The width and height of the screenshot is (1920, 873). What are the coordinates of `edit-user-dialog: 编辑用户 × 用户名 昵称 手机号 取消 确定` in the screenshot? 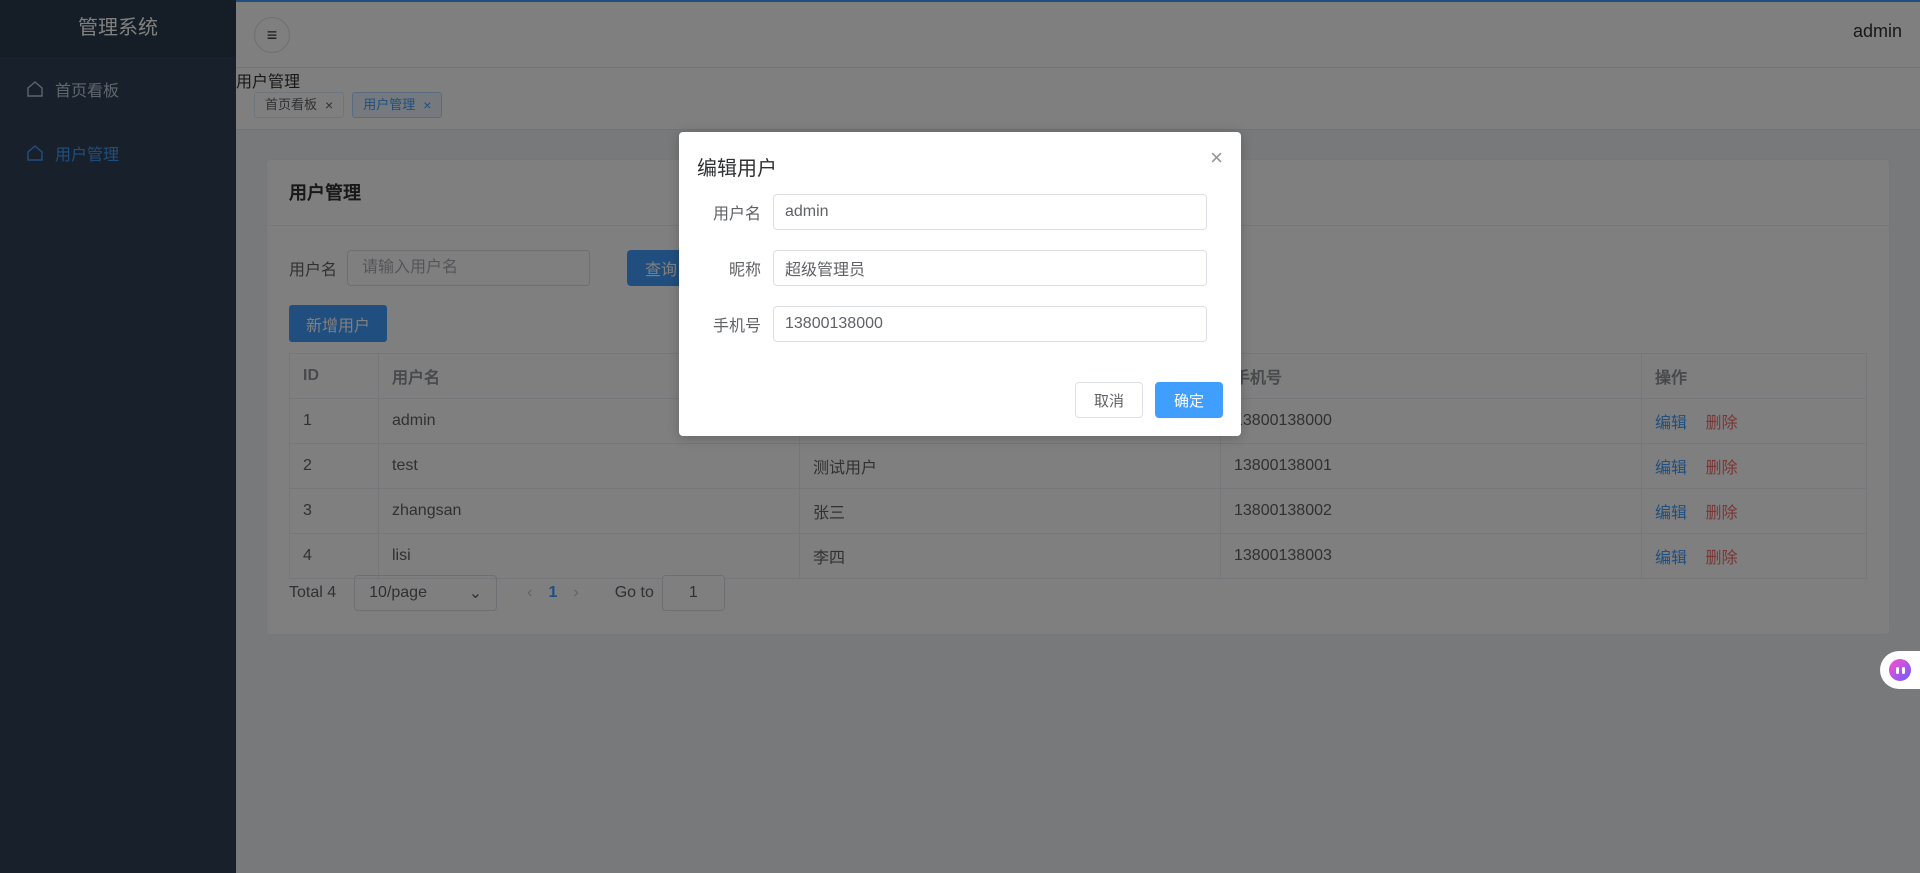 It's located at (960, 284).